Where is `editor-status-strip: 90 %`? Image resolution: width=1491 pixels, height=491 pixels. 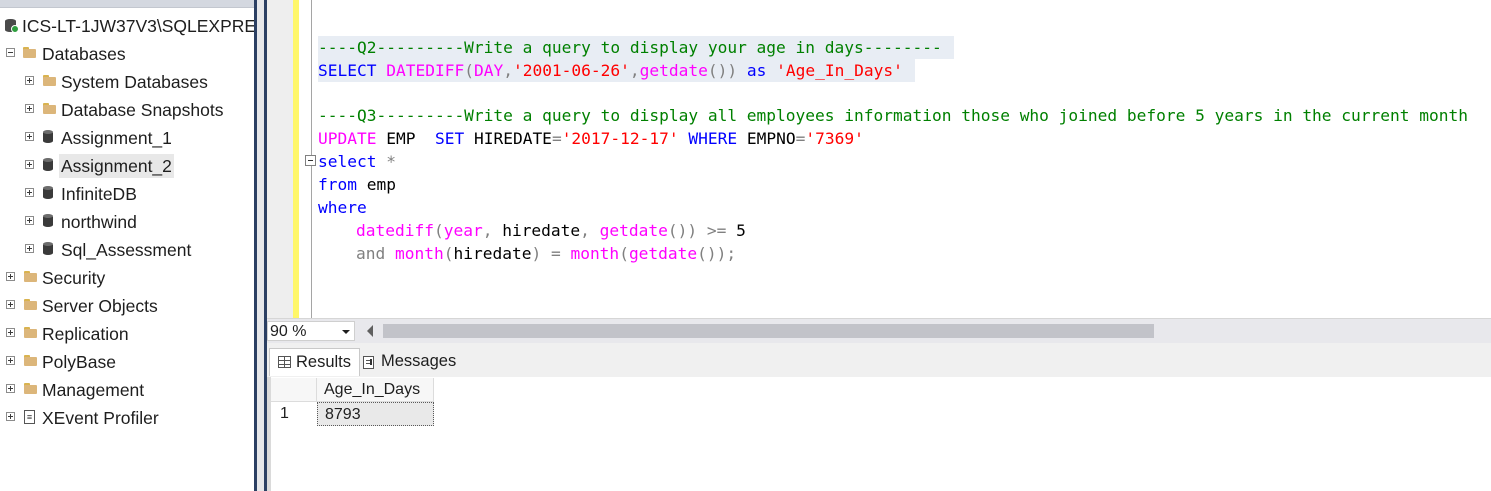
editor-status-strip: 90 % is located at coordinates (879, 331).